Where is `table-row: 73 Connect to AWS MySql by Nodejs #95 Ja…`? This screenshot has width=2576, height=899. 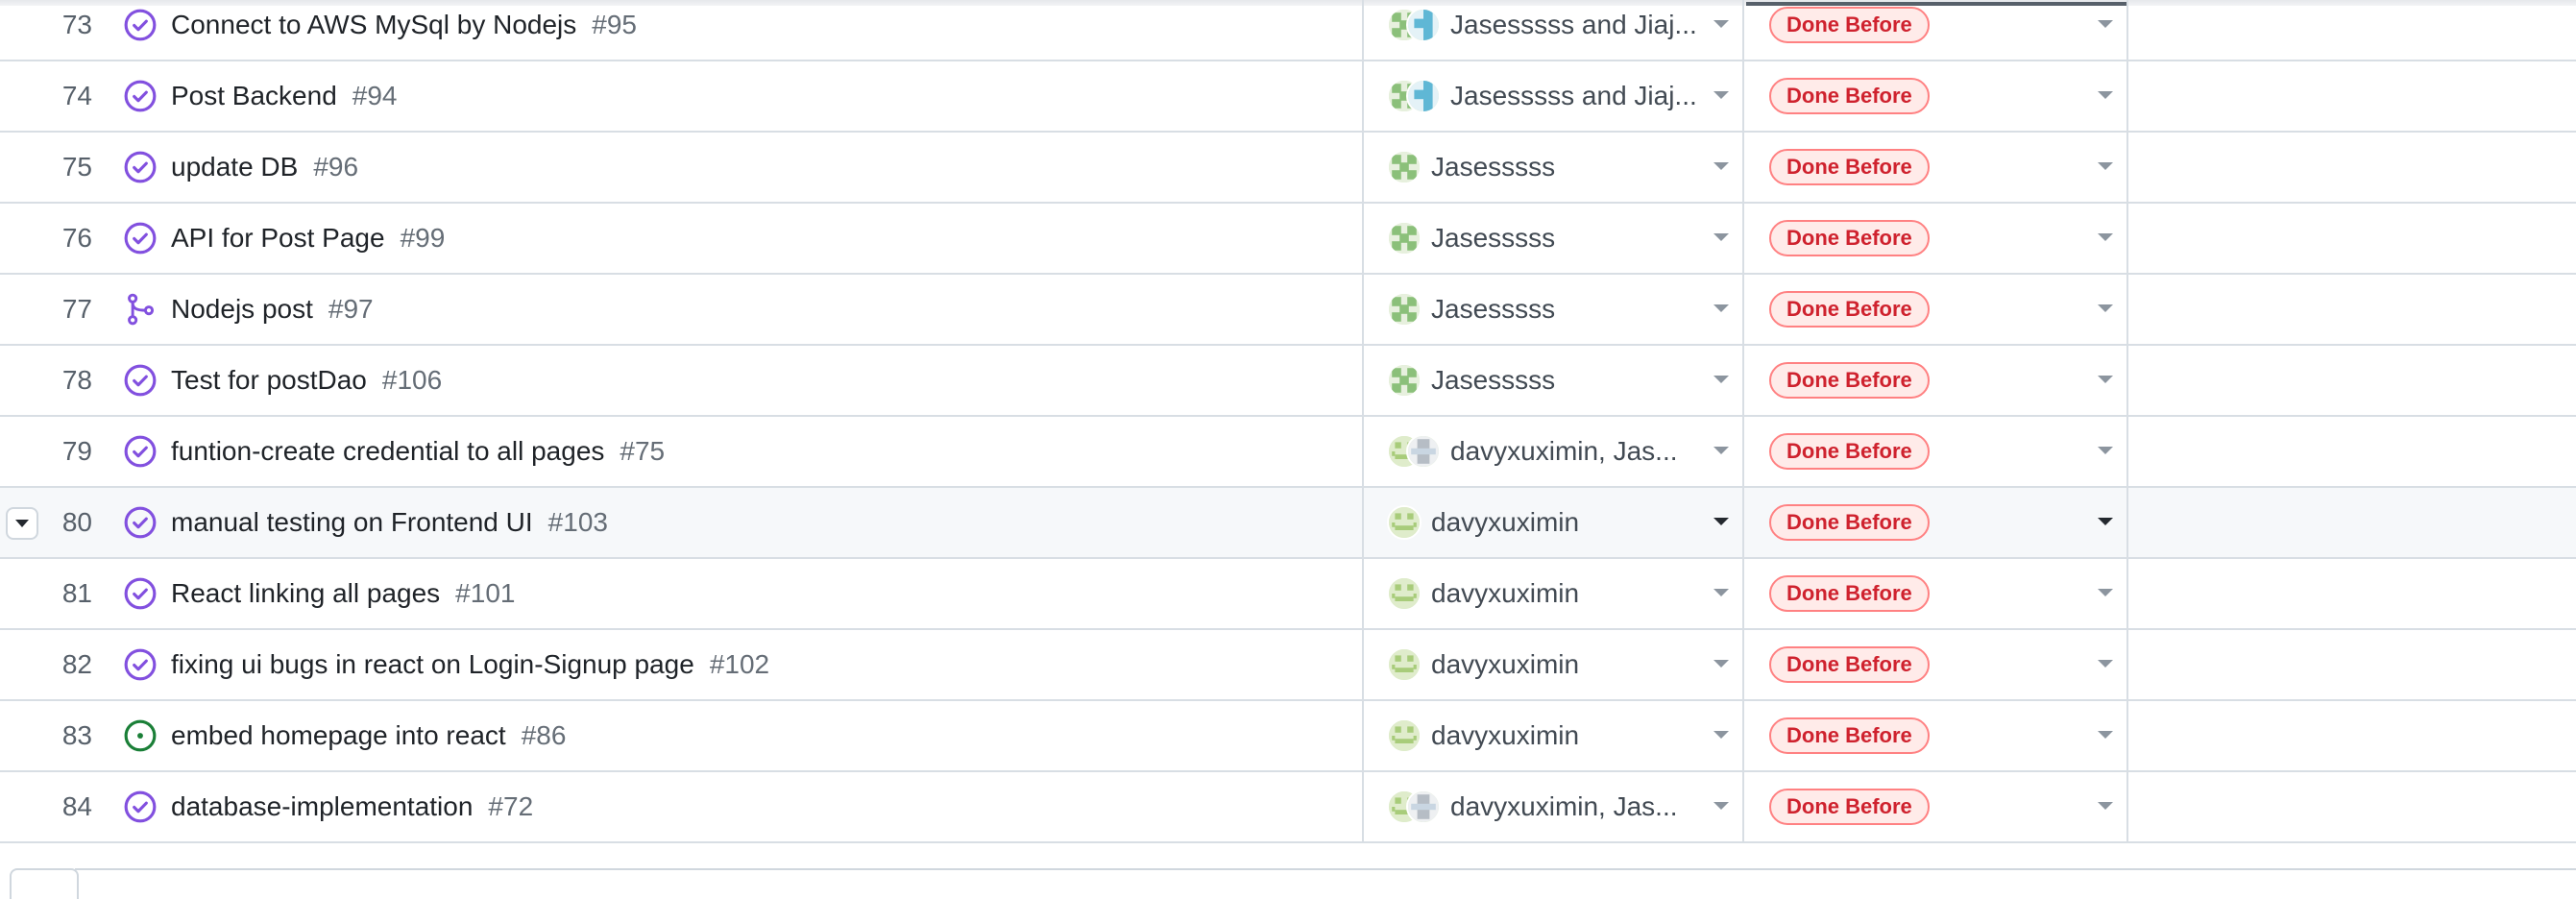
table-row: 73 Connect to AWS MySql by Nodejs #95 Ja… is located at coordinates (1288, 30).